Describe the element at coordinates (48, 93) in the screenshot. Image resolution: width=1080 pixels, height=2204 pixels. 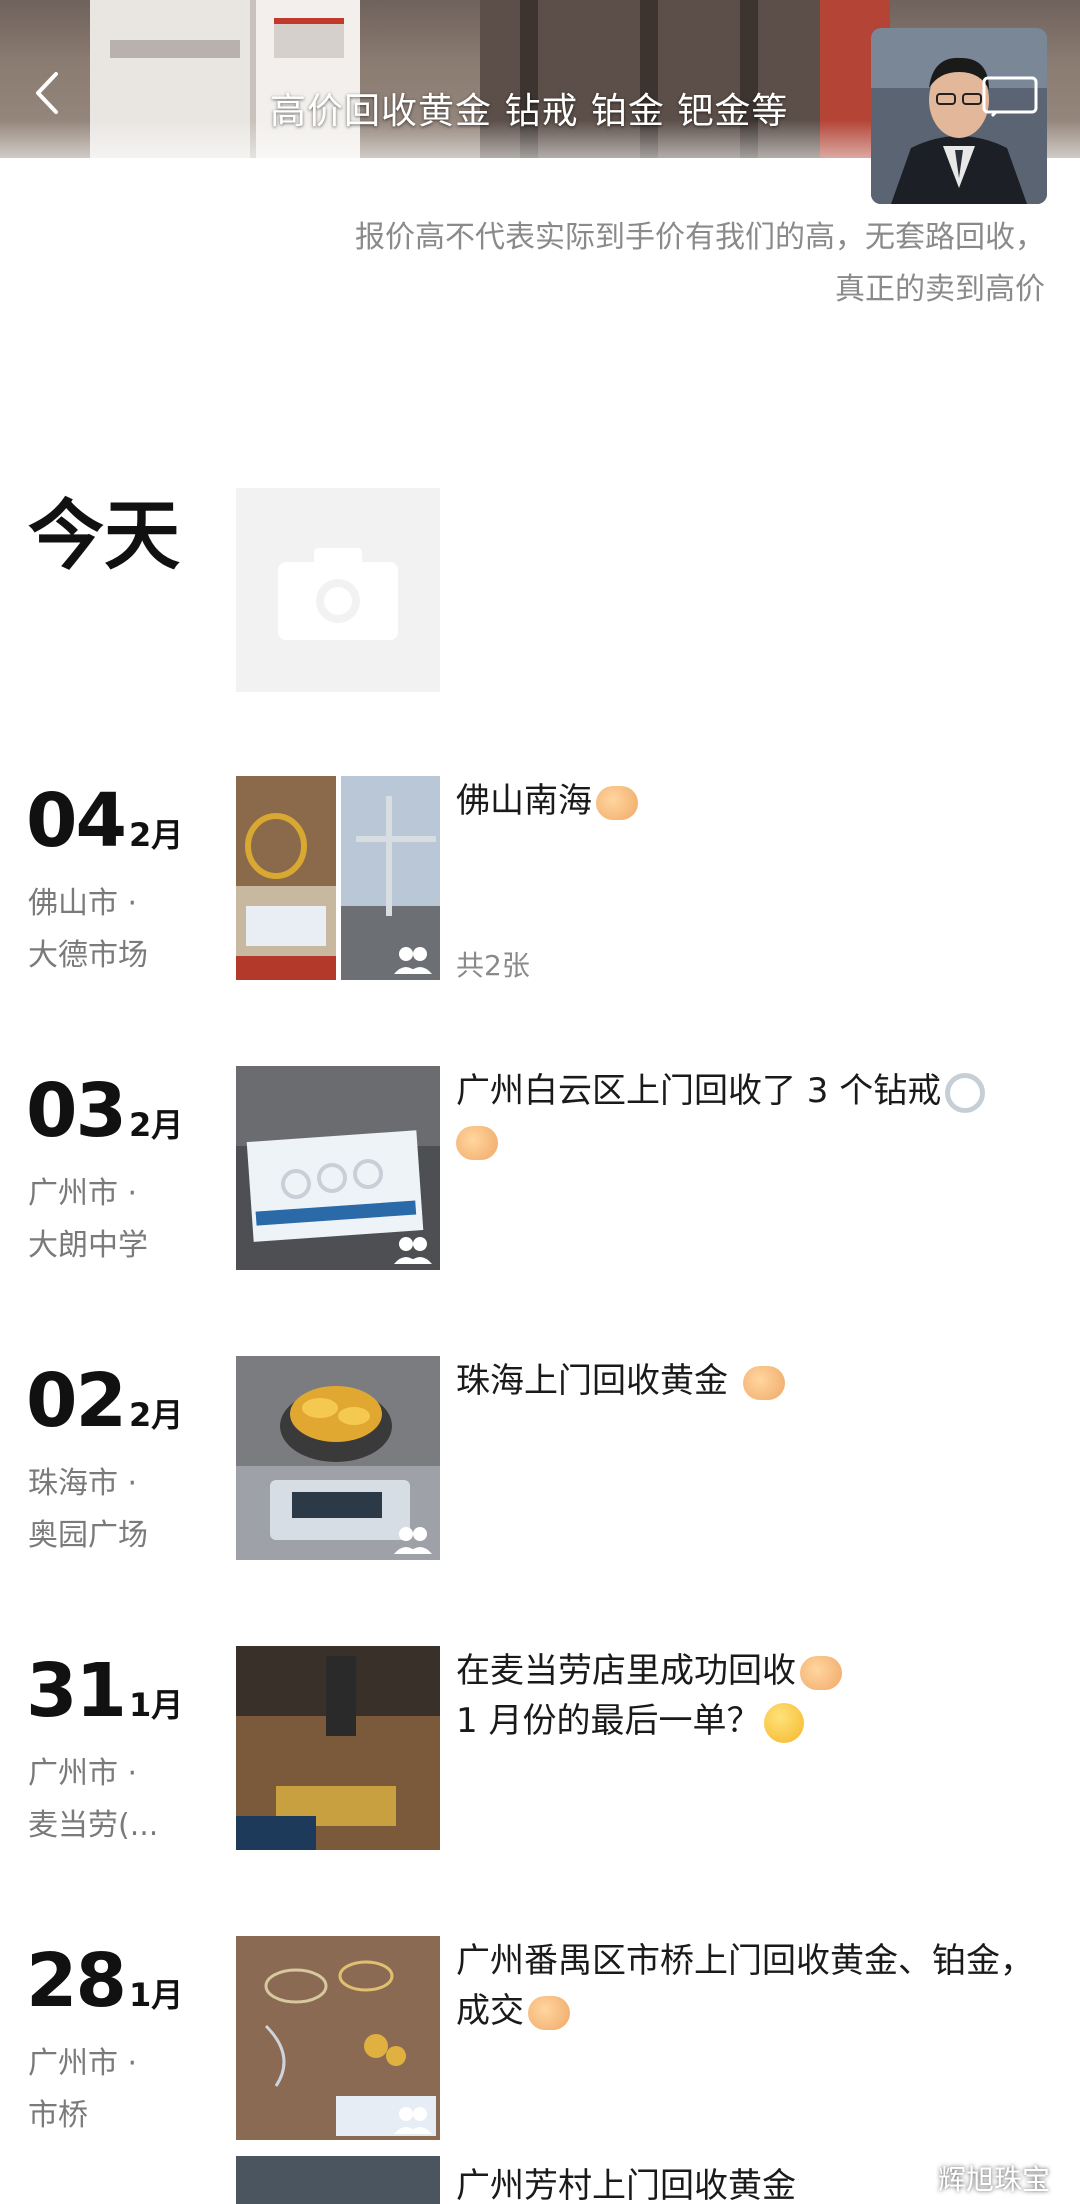
I see `back-arrow-icon` at that location.